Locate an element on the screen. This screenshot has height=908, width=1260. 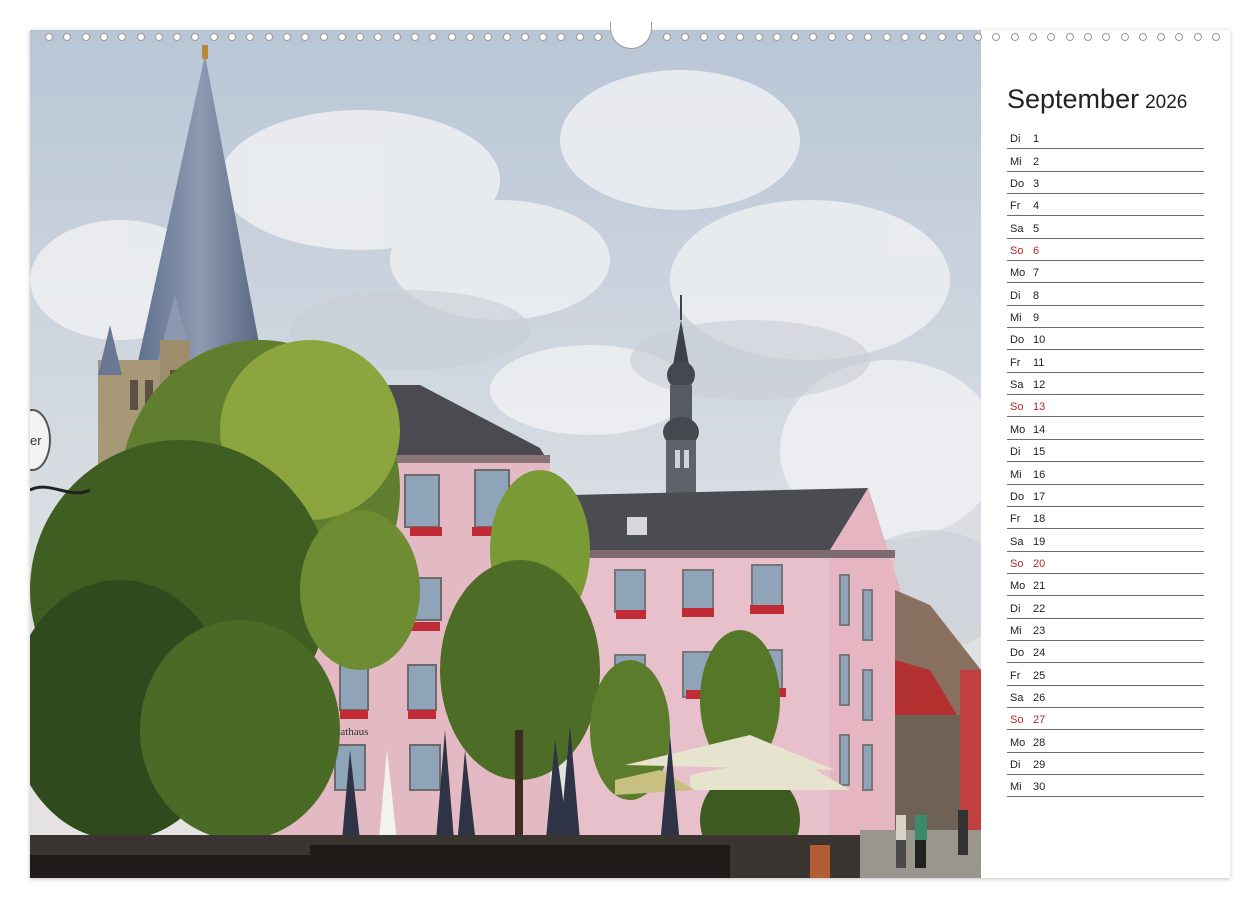
day-number: 26 is located at coordinates (1039, 697).